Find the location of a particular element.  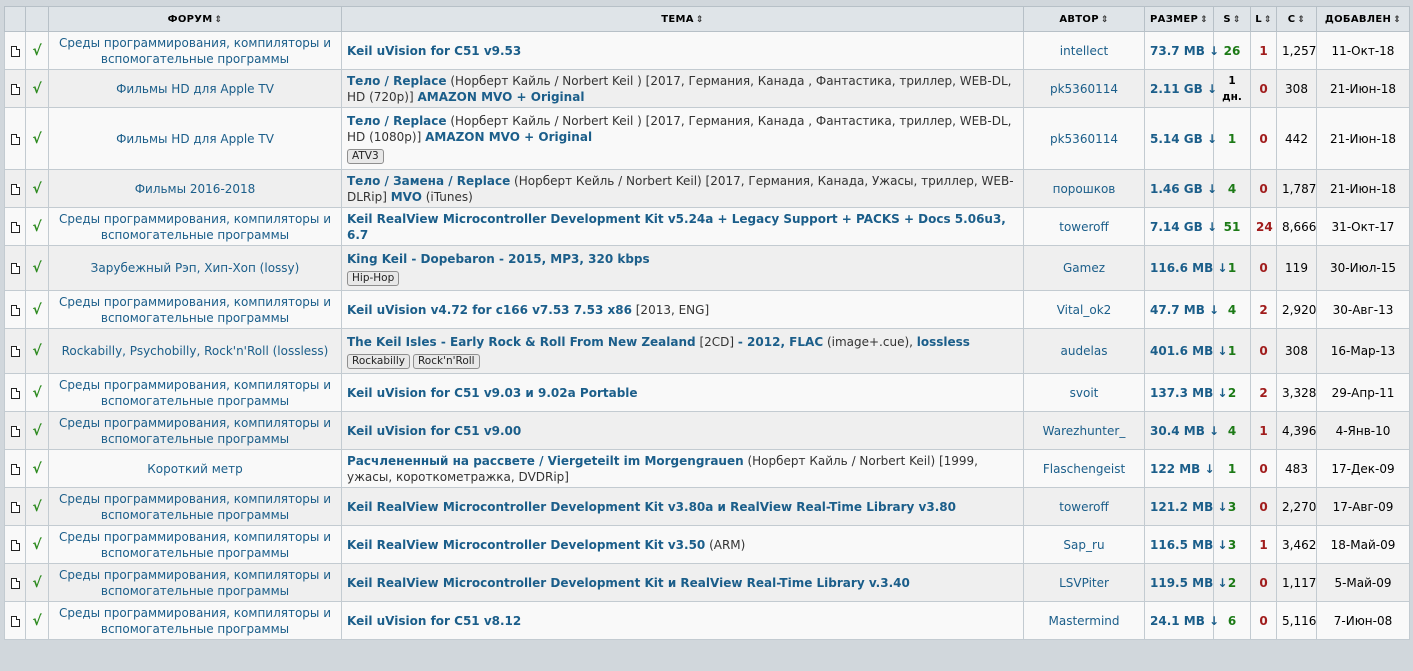

download-size-link: 47.7 MB ↓ is located at coordinates (1181, 309).